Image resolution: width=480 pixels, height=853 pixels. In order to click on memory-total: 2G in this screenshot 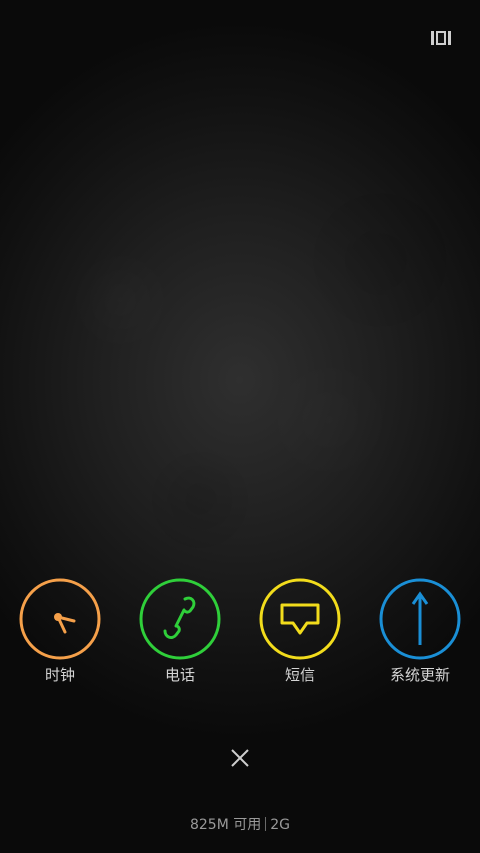, I will do `click(280, 825)`.